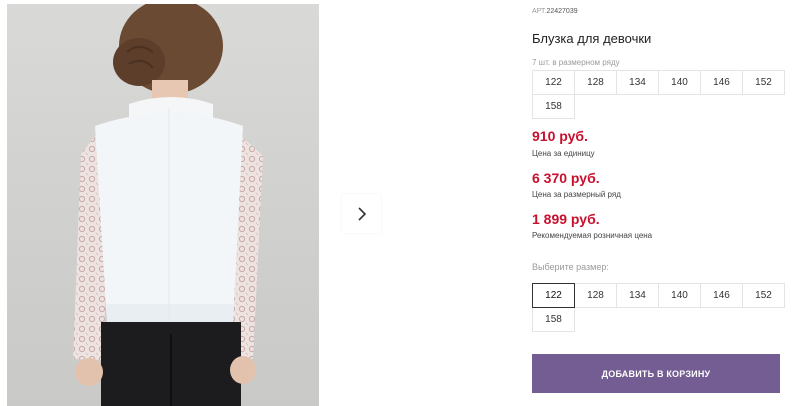 Image resolution: width=800 pixels, height=406 pixels. I want to click on choose-size-label: Выберите размер:, so click(570, 267).